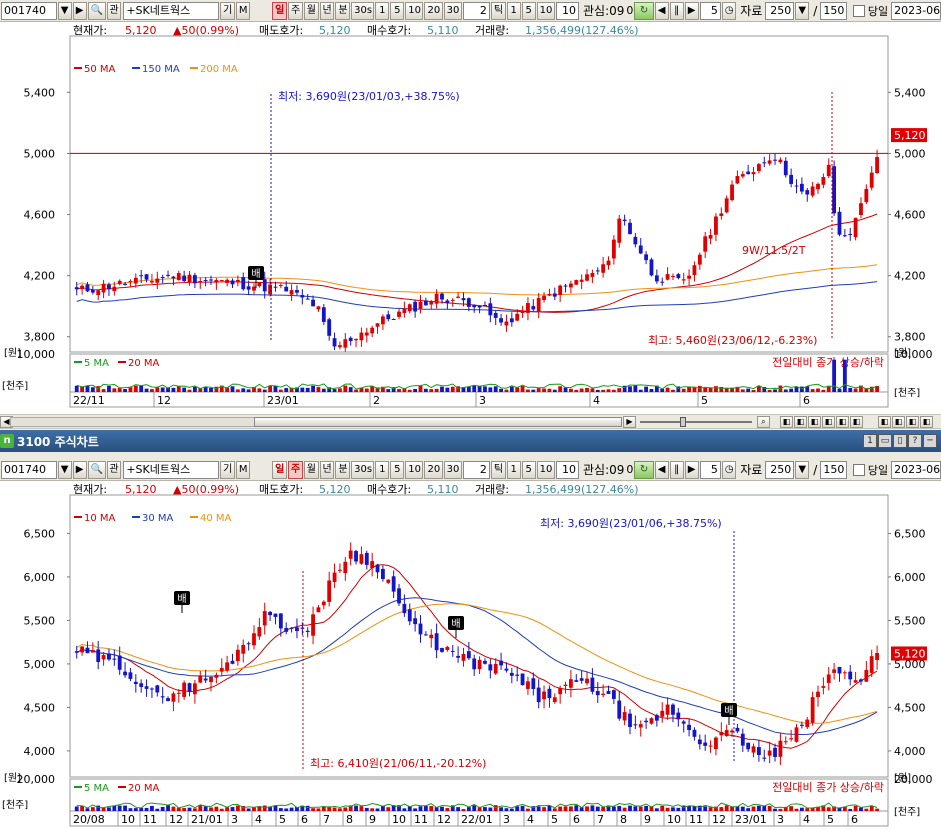 The width and height of the screenshot is (941, 830). What do you see at coordinates (513, 10) in the screenshot?
I see `tick-1-button: 1` at bounding box center [513, 10].